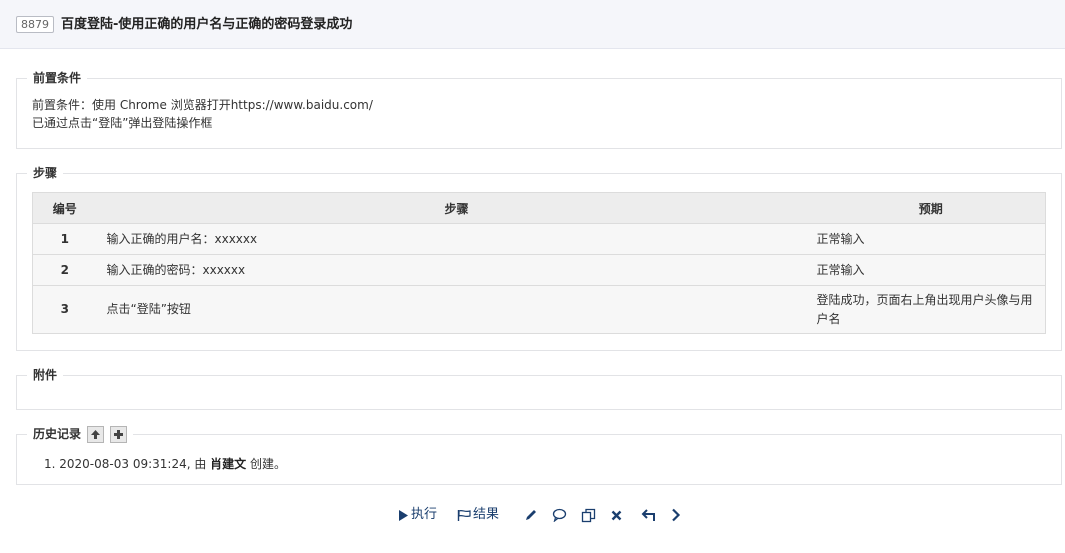  What do you see at coordinates (207, 24) in the screenshot?
I see `page-title: 百度登陆-使用正确的用户名与正确的密码登录成功` at bounding box center [207, 24].